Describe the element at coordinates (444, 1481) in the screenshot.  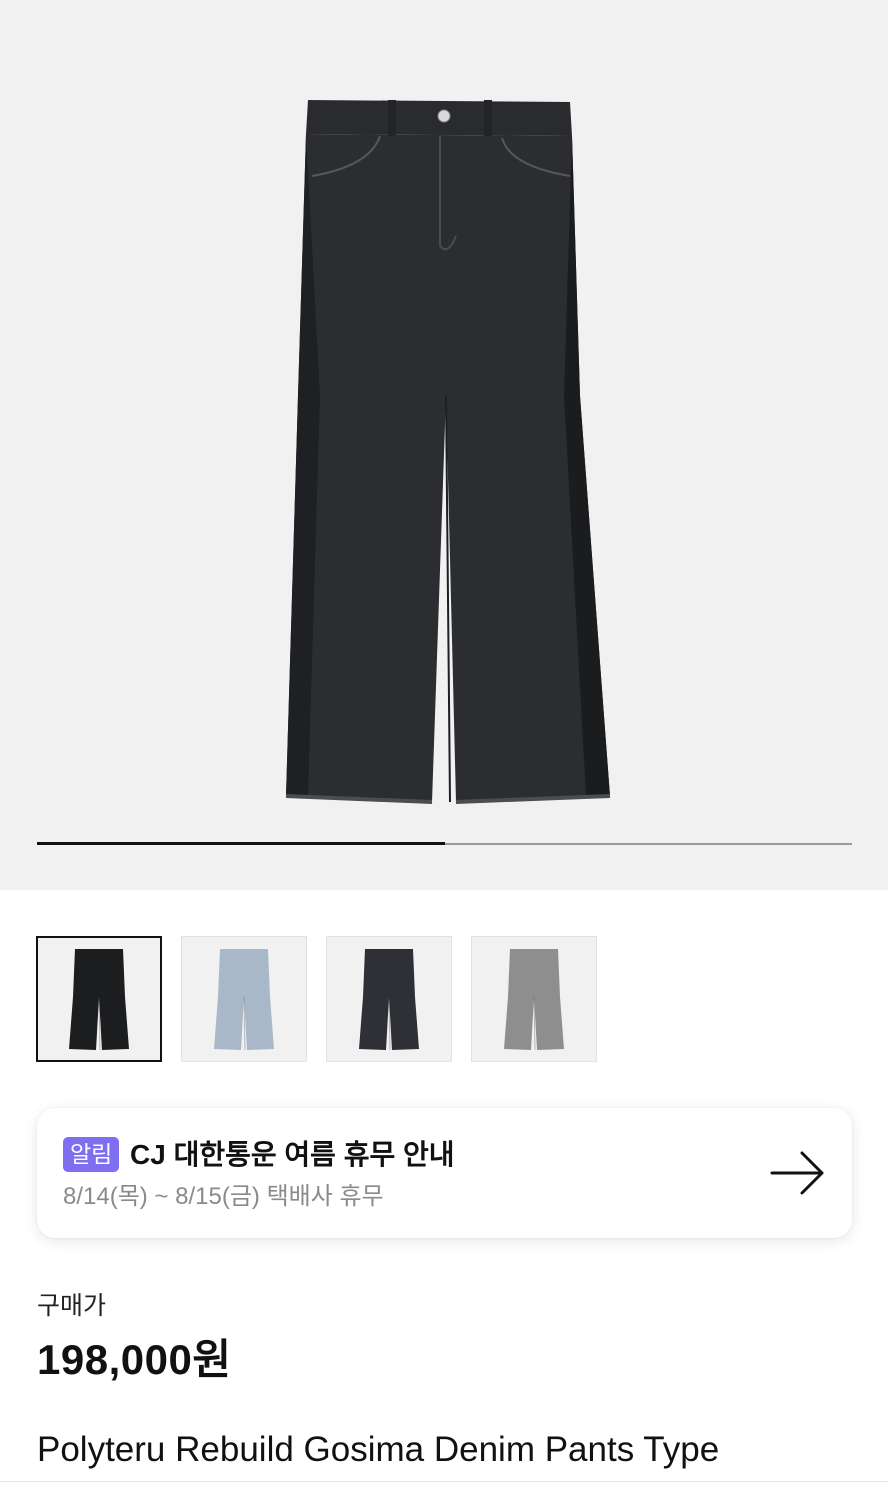
I see `divider` at that location.